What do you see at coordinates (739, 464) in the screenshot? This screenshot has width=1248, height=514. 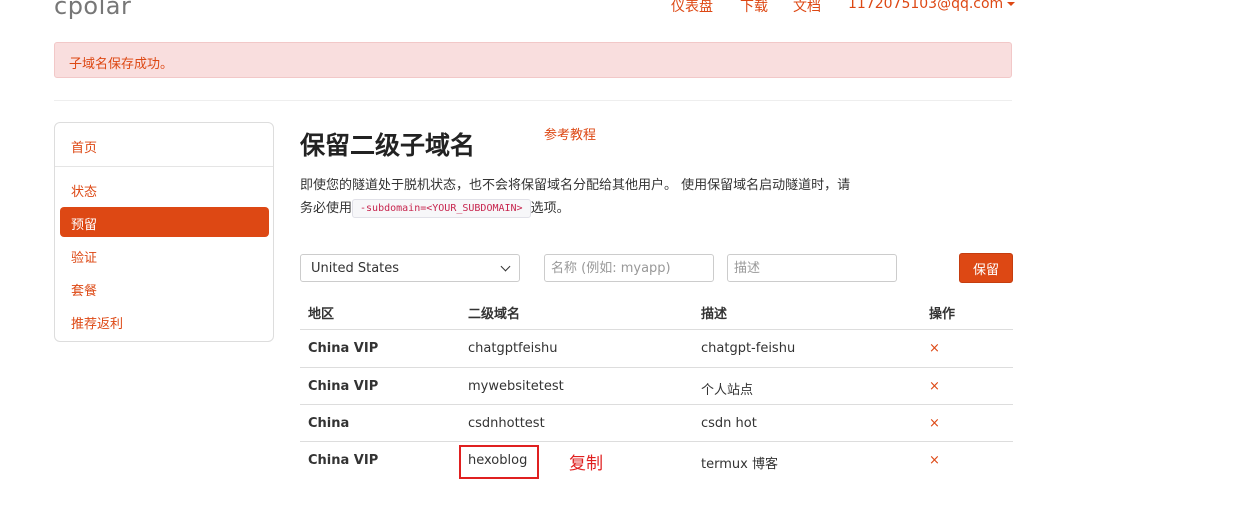 I see `row-description: termux 博客` at bounding box center [739, 464].